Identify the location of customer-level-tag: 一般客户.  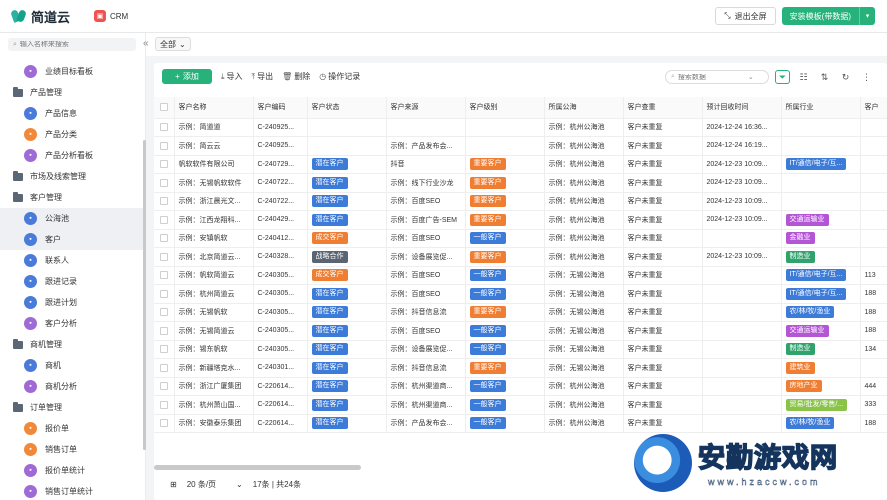
(487, 238).